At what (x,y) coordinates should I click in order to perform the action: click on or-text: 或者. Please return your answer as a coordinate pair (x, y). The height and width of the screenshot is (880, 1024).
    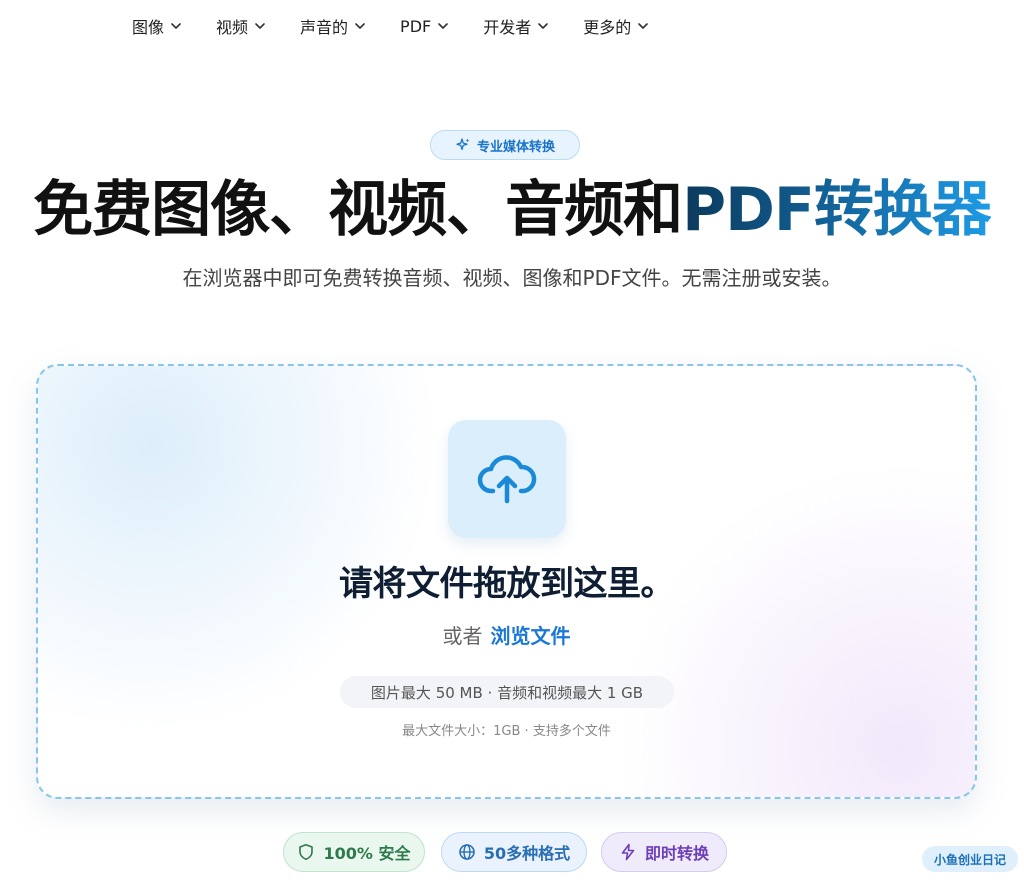
    Looking at the image, I should click on (462, 636).